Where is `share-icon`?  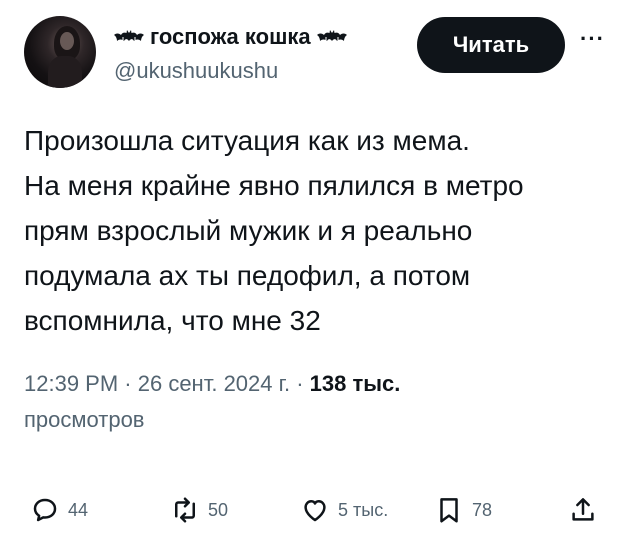 share-icon is located at coordinates (583, 509).